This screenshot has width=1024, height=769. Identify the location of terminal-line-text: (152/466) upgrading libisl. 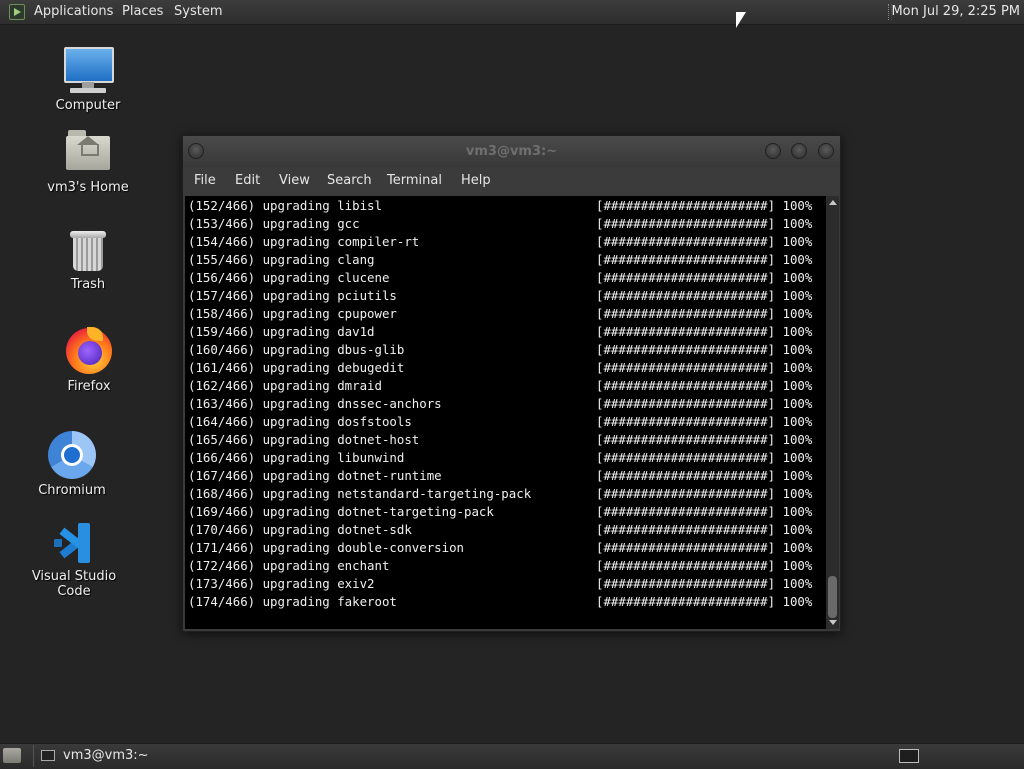
(285, 205).